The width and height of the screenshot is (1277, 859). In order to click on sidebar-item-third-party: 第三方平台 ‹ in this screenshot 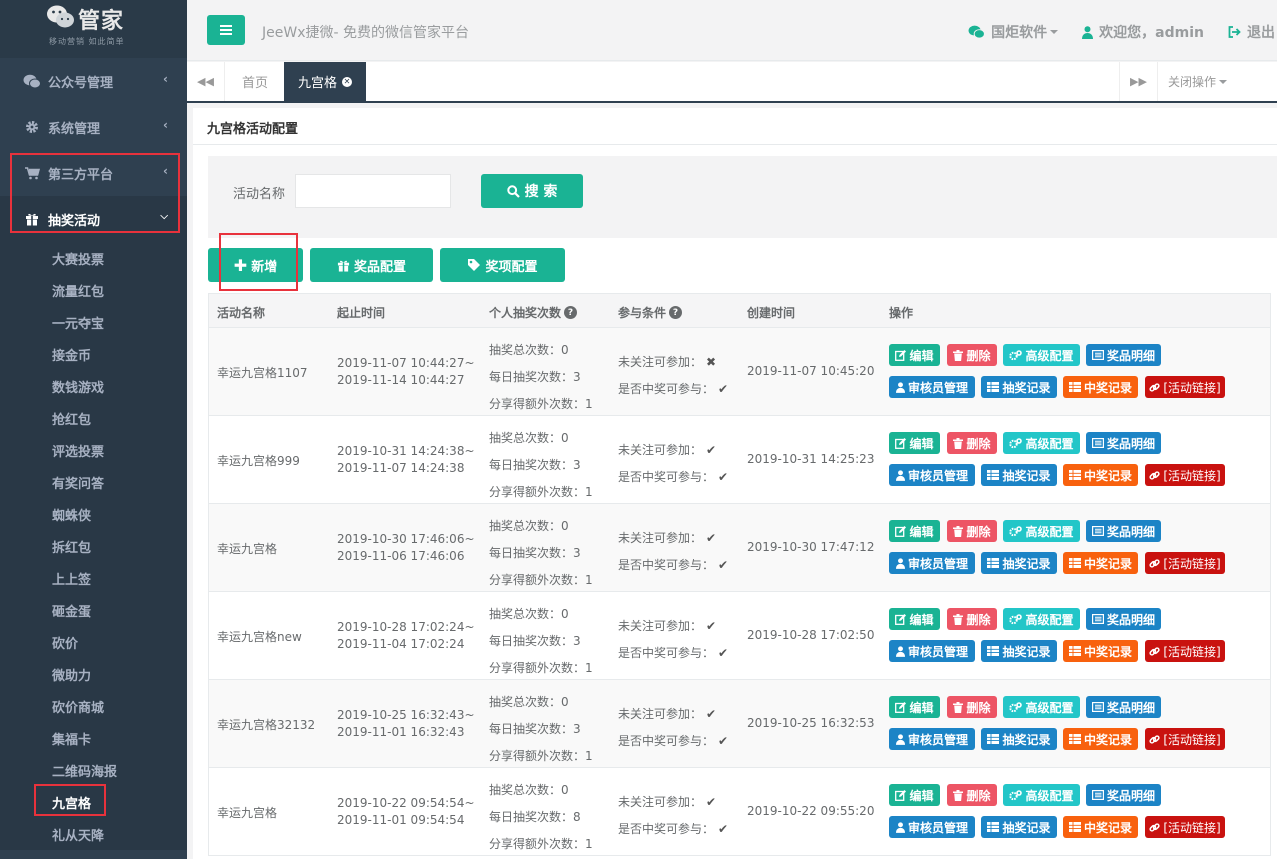, I will do `click(93, 173)`.